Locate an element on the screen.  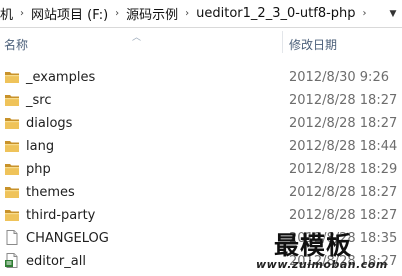
breadcrumb-label: 网站项目 (F:) is located at coordinates (70, 15).